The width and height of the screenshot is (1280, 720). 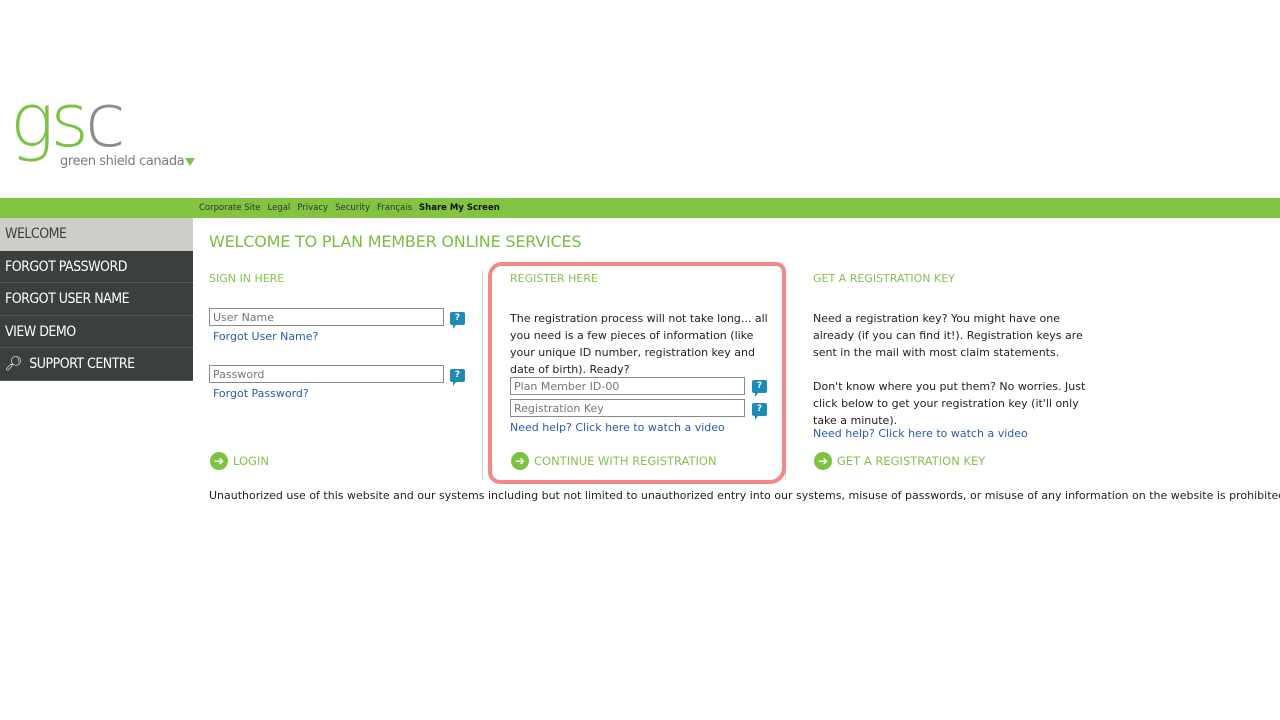 I want to click on member-id-help-icon: ?, so click(x=759, y=388).